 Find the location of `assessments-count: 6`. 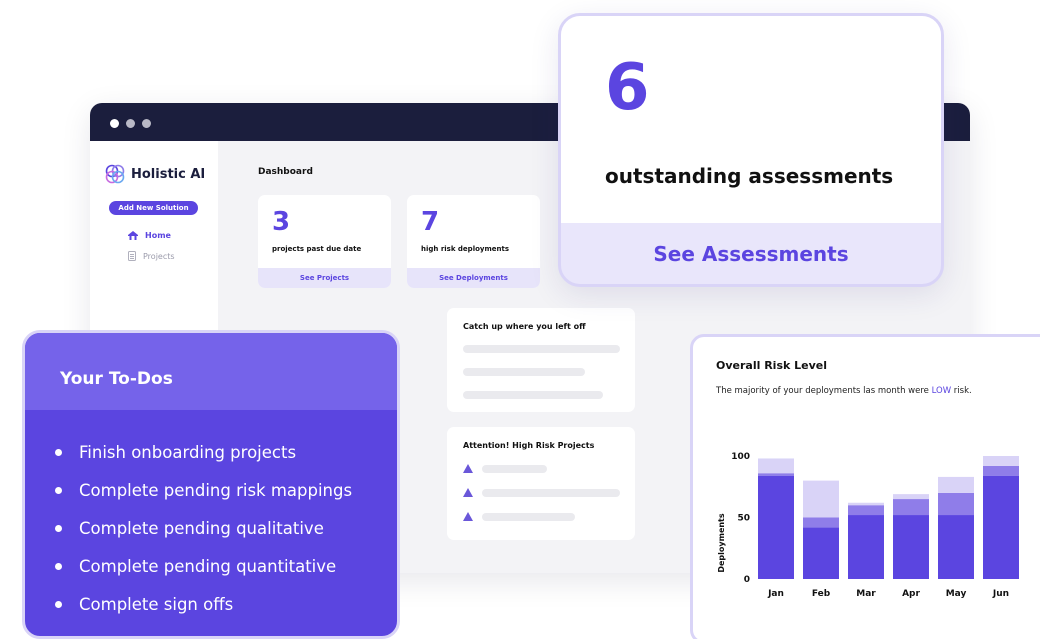

assessments-count: 6 is located at coordinates (627, 88).